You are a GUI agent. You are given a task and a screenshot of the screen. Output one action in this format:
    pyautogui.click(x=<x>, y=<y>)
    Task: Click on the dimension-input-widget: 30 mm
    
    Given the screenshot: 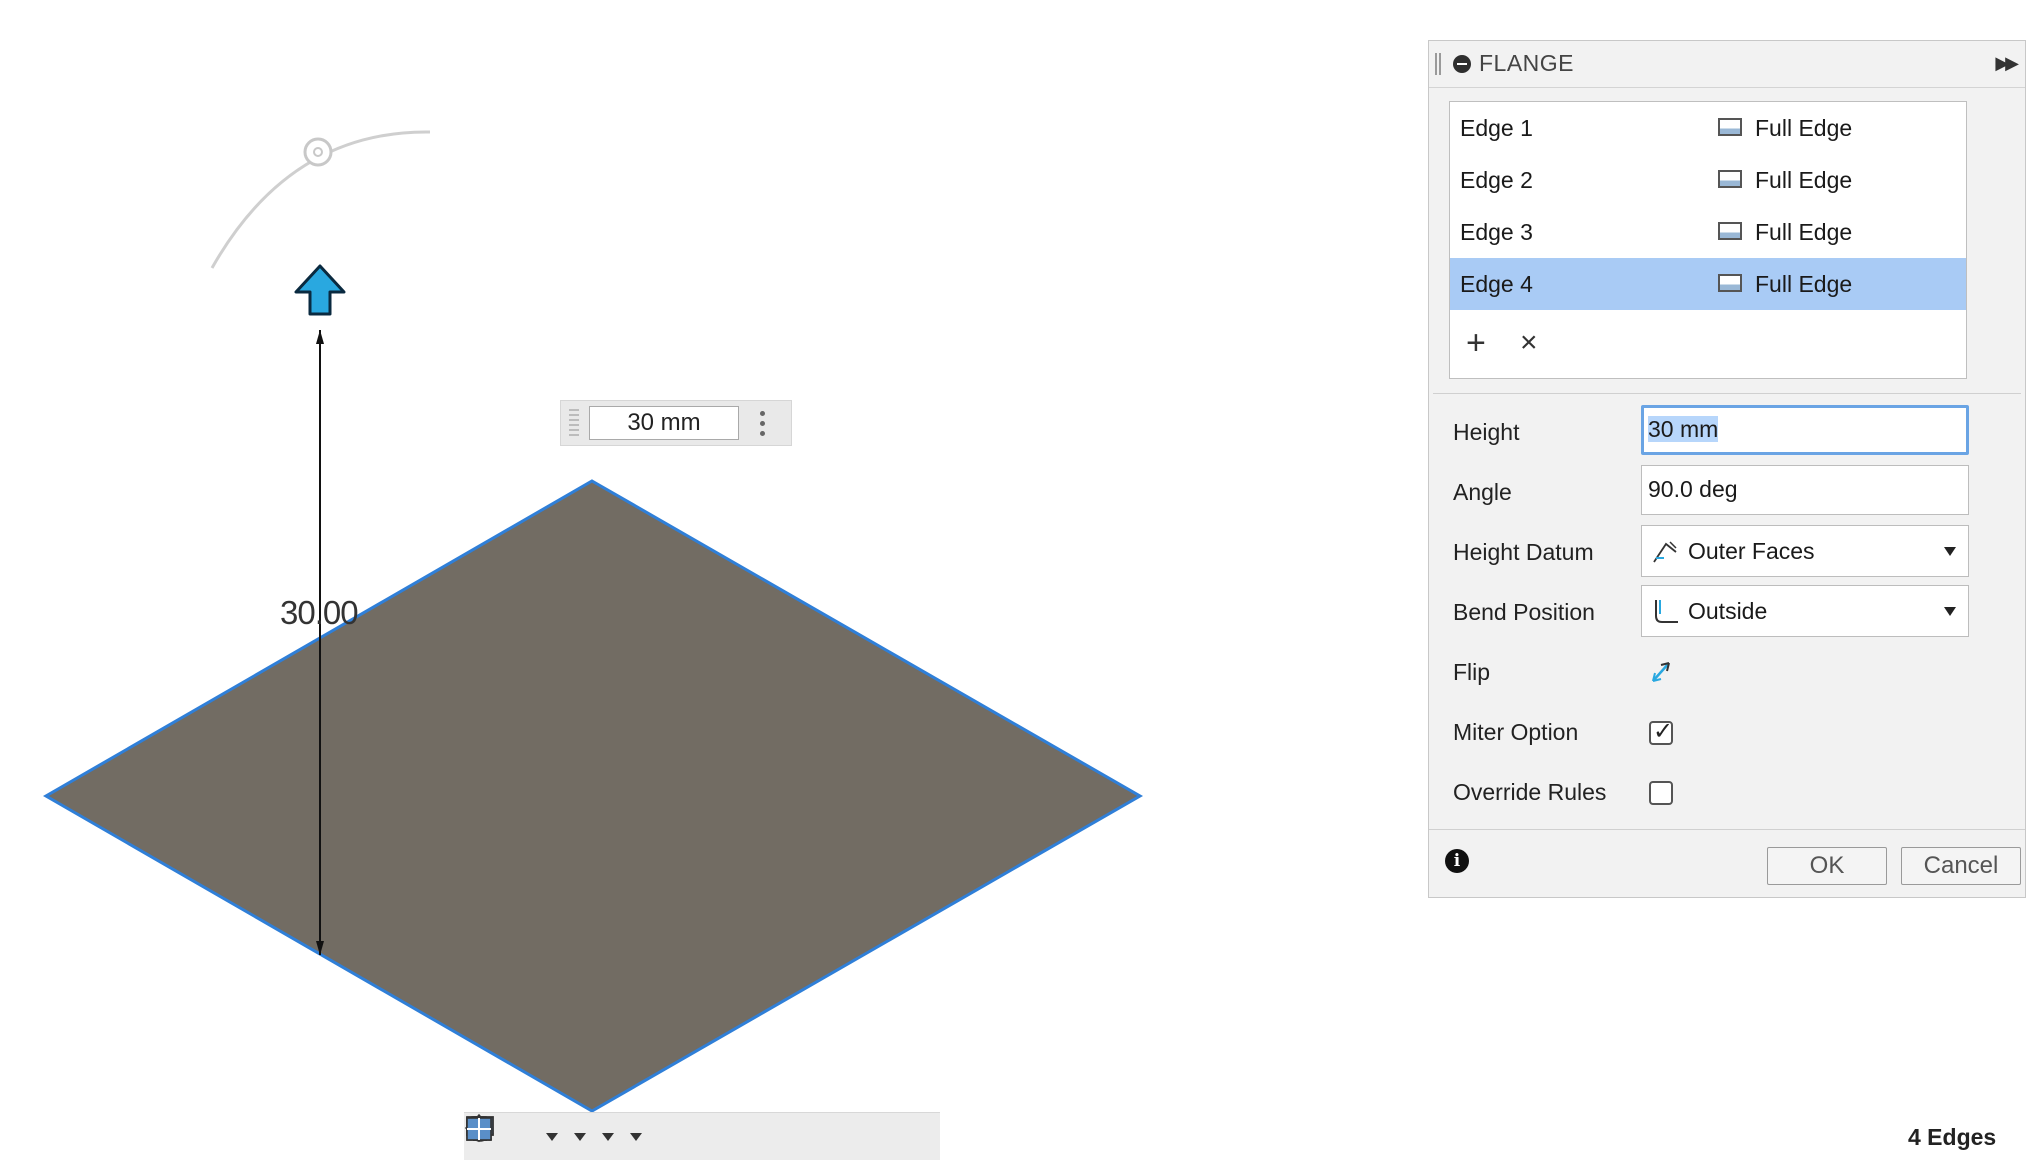 What is the action you would take?
    pyautogui.click(x=676, y=423)
    